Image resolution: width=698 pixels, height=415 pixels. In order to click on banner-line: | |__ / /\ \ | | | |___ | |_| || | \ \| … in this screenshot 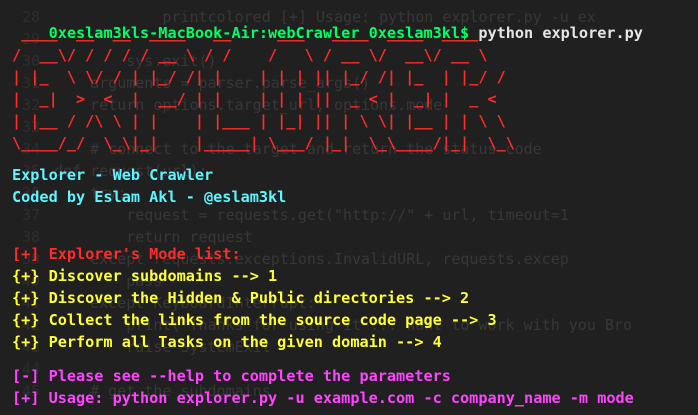, I will do `click(259, 121)`.